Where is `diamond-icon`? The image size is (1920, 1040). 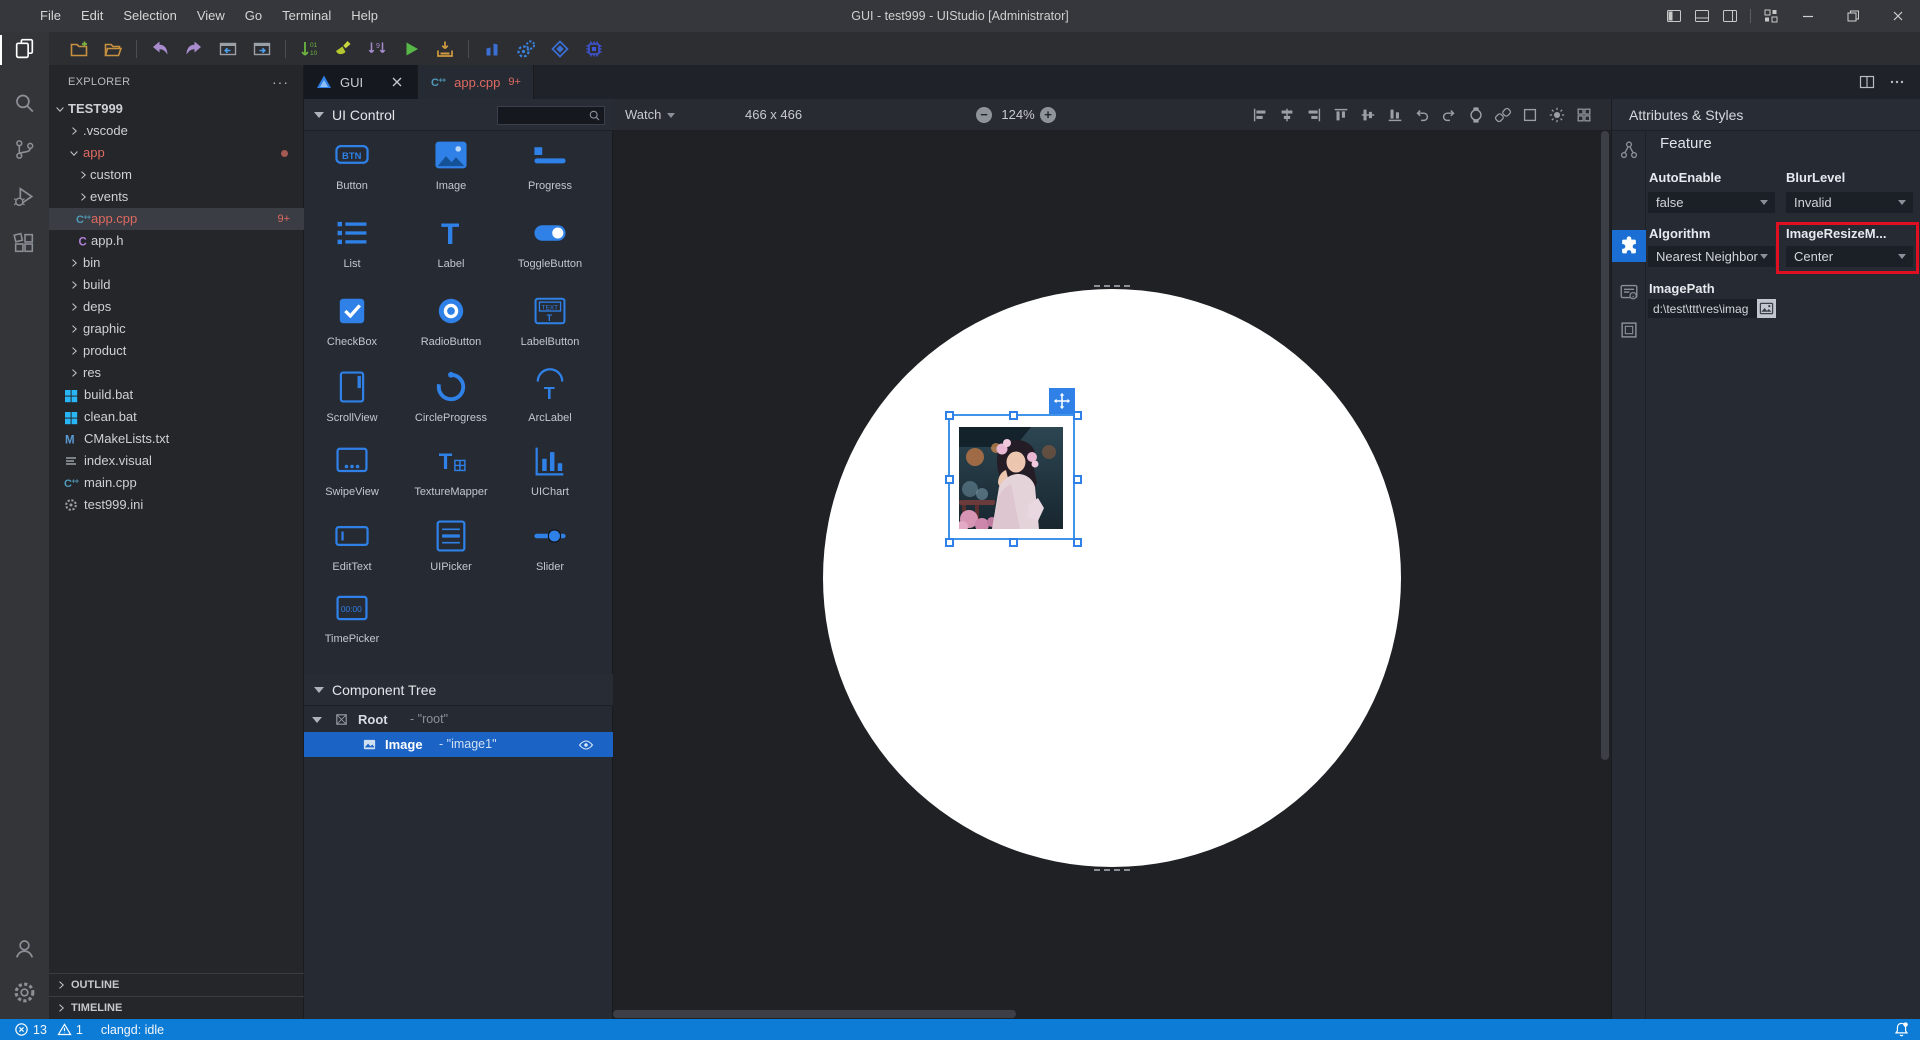
diamond-icon is located at coordinates (560, 49).